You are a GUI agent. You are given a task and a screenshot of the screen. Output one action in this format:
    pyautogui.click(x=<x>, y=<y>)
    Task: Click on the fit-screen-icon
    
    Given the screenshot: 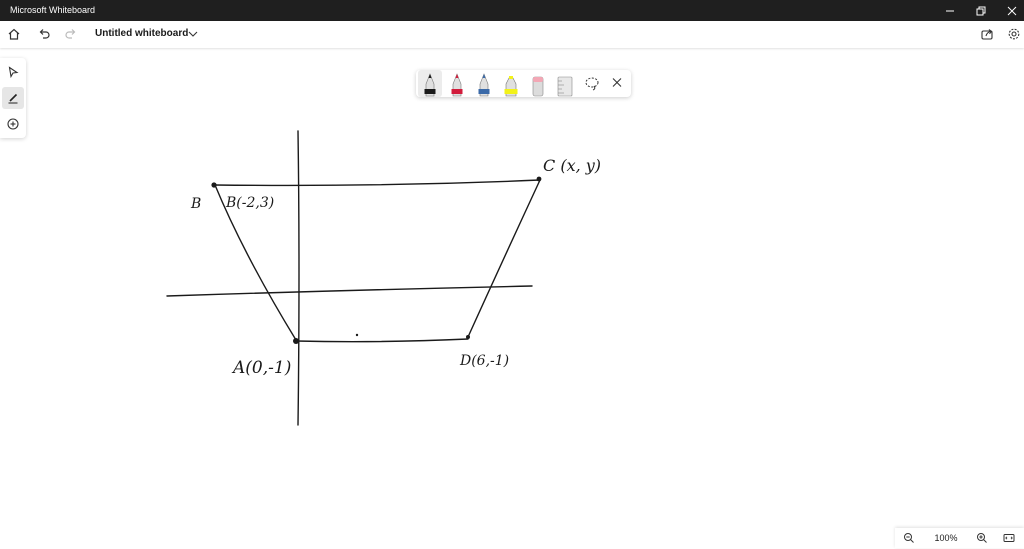 What is the action you would take?
    pyautogui.click(x=1009, y=538)
    